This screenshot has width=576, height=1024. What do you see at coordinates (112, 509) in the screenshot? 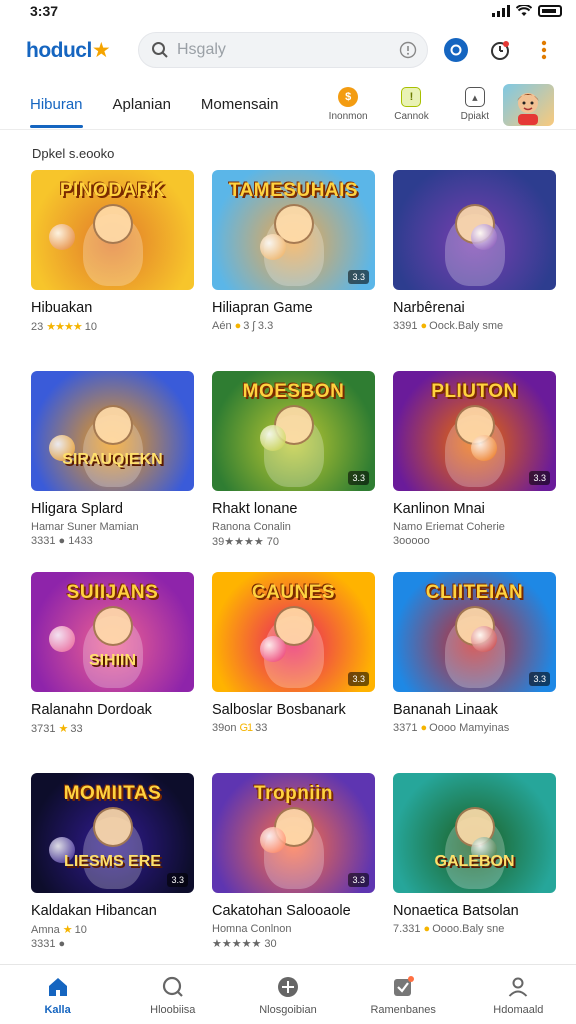
I see `game-title: Hligara Splard` at bounding box center [112, 509].